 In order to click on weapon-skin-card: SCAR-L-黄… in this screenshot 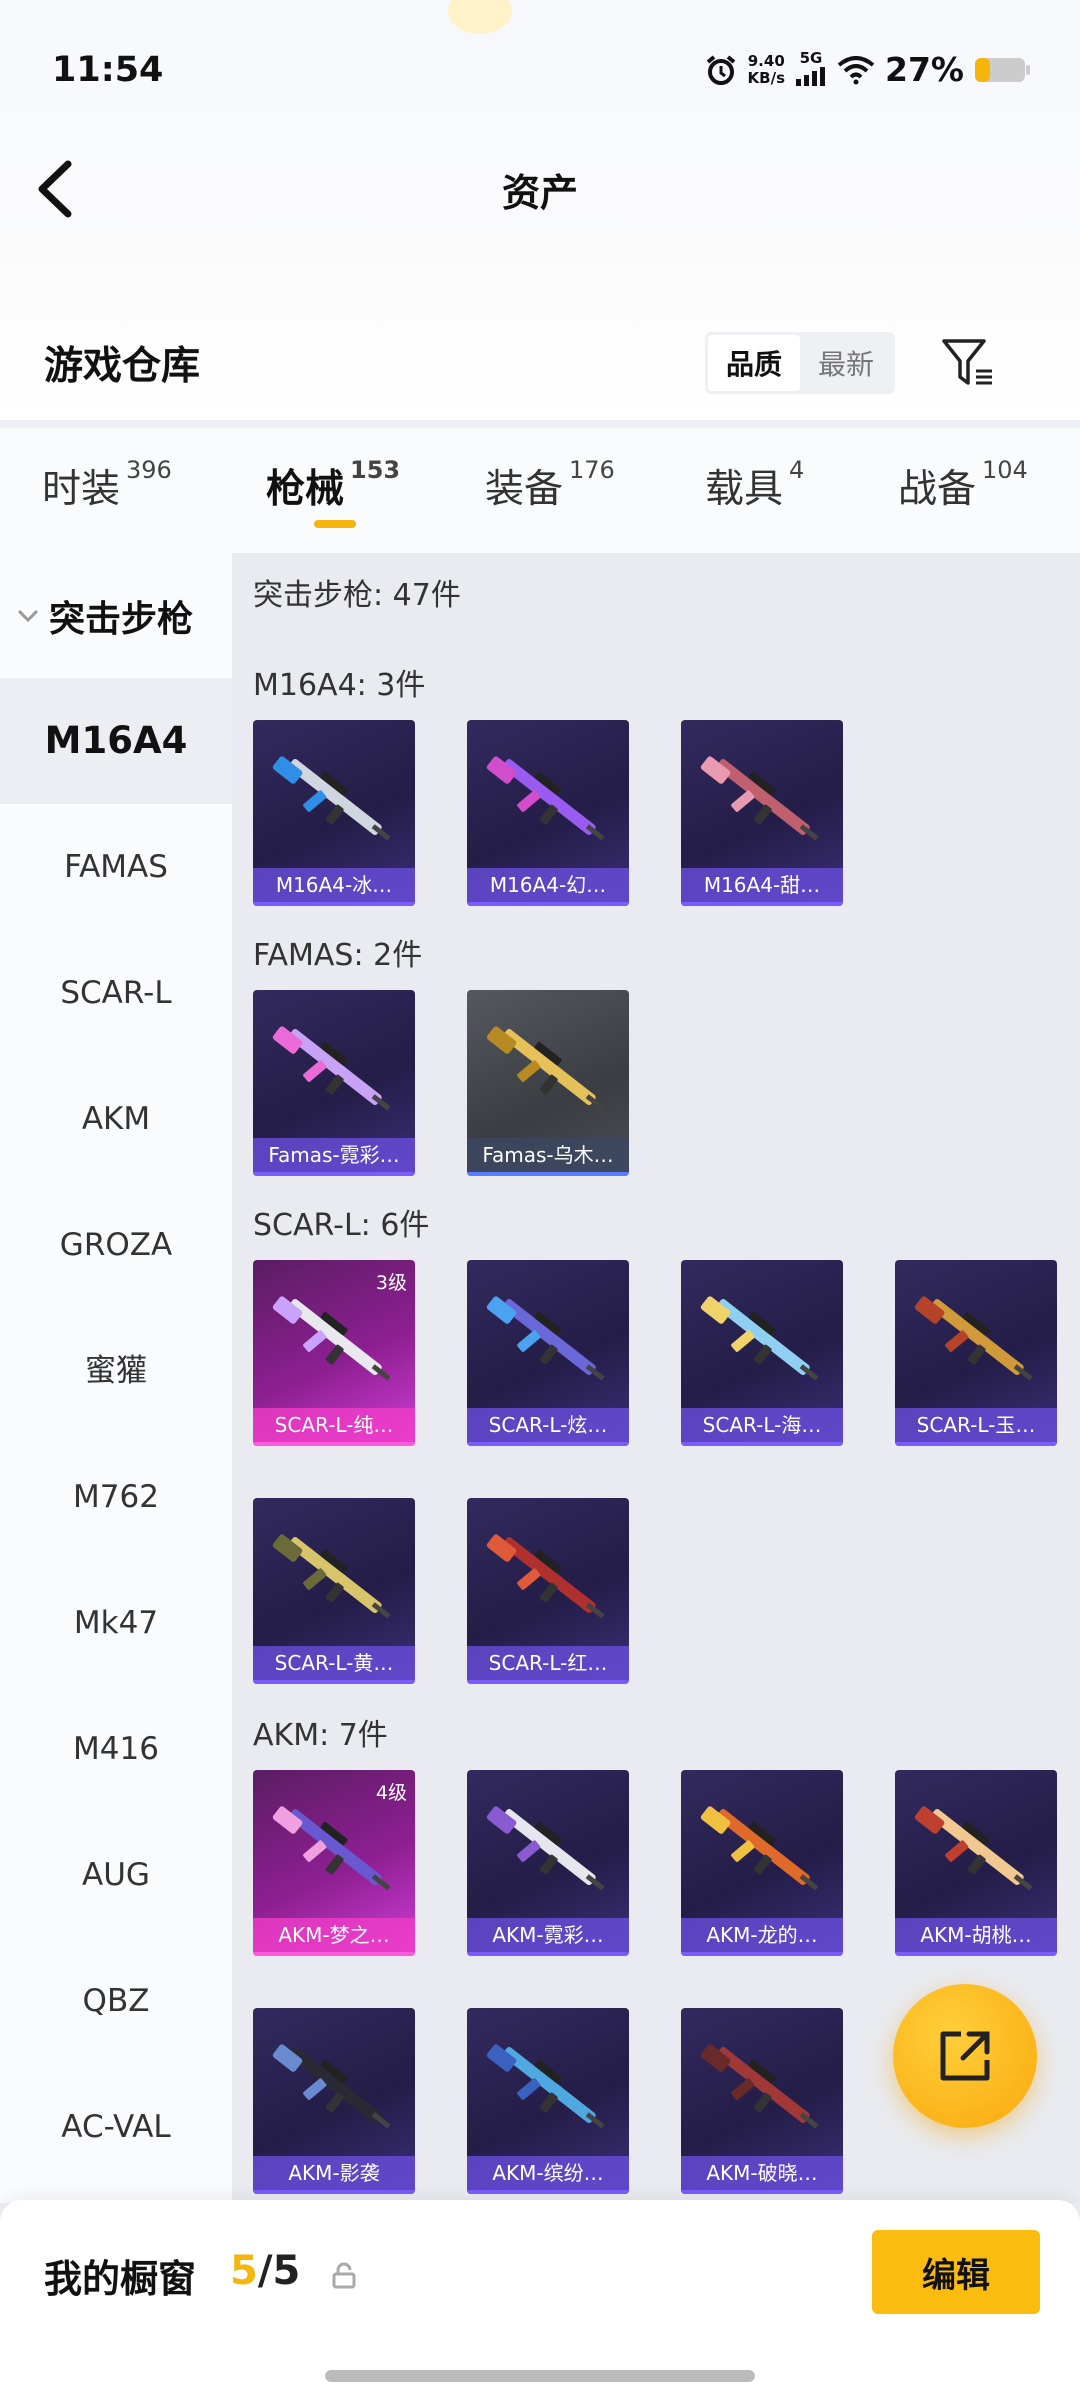, I will do `click(334, 1591)`.